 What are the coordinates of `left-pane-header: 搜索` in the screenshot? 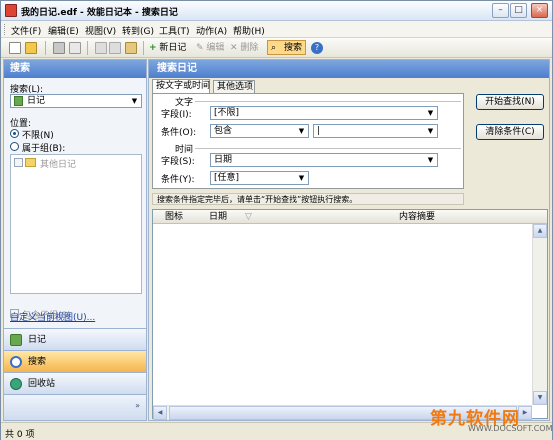 It's located at (75, 69).